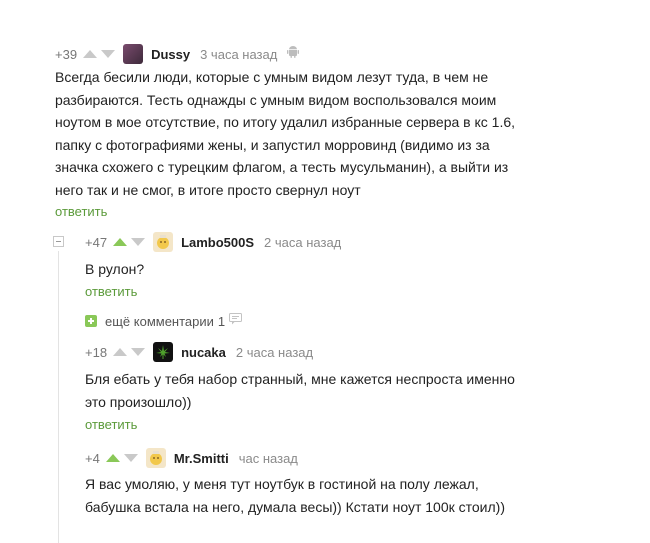 This screenshot has height=543, width=650. Describe the element at coordinates (170, 54) in the screenshot. I see `comment-username: Dussy` at that location.